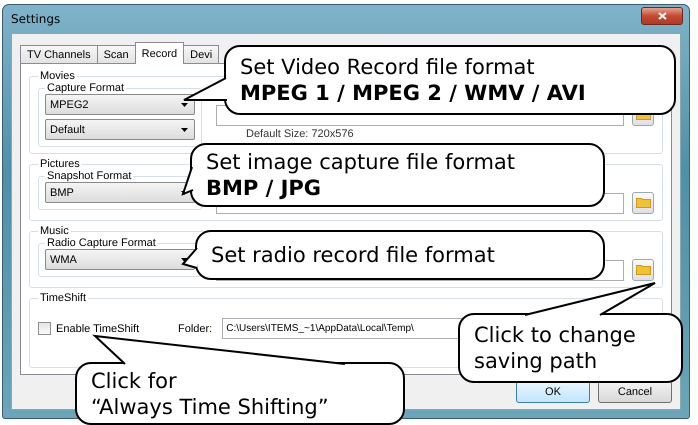 Image resolution: width=698 pixels, height=425 pixels. I want to click on format-dropdown: MPEG2, so click(120, 104).